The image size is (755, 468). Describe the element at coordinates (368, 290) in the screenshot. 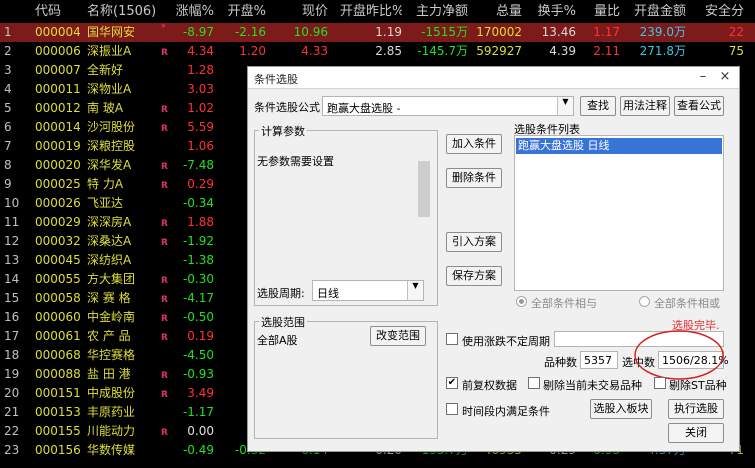

I see `period-select: 日线 ▼` at that location.